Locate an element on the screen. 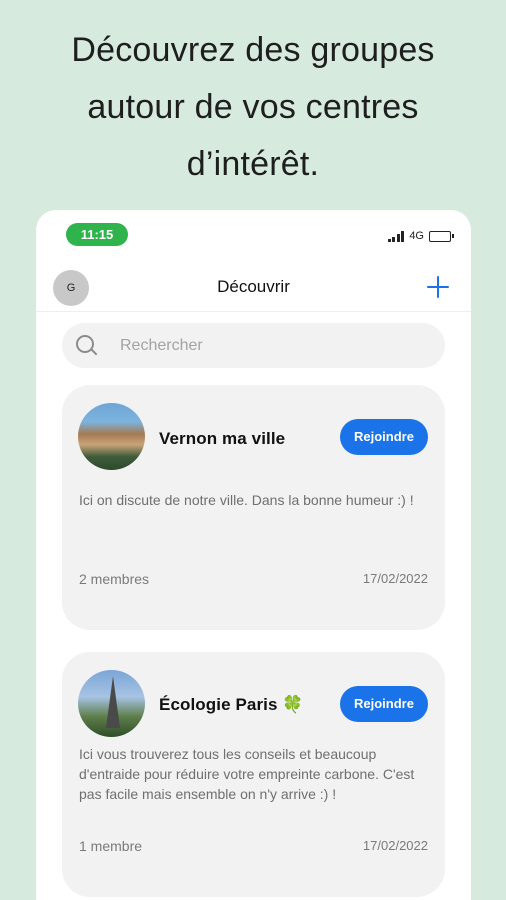 The image size is (506, 900). page-title: Découvrir is located at coordinates (253, 286).